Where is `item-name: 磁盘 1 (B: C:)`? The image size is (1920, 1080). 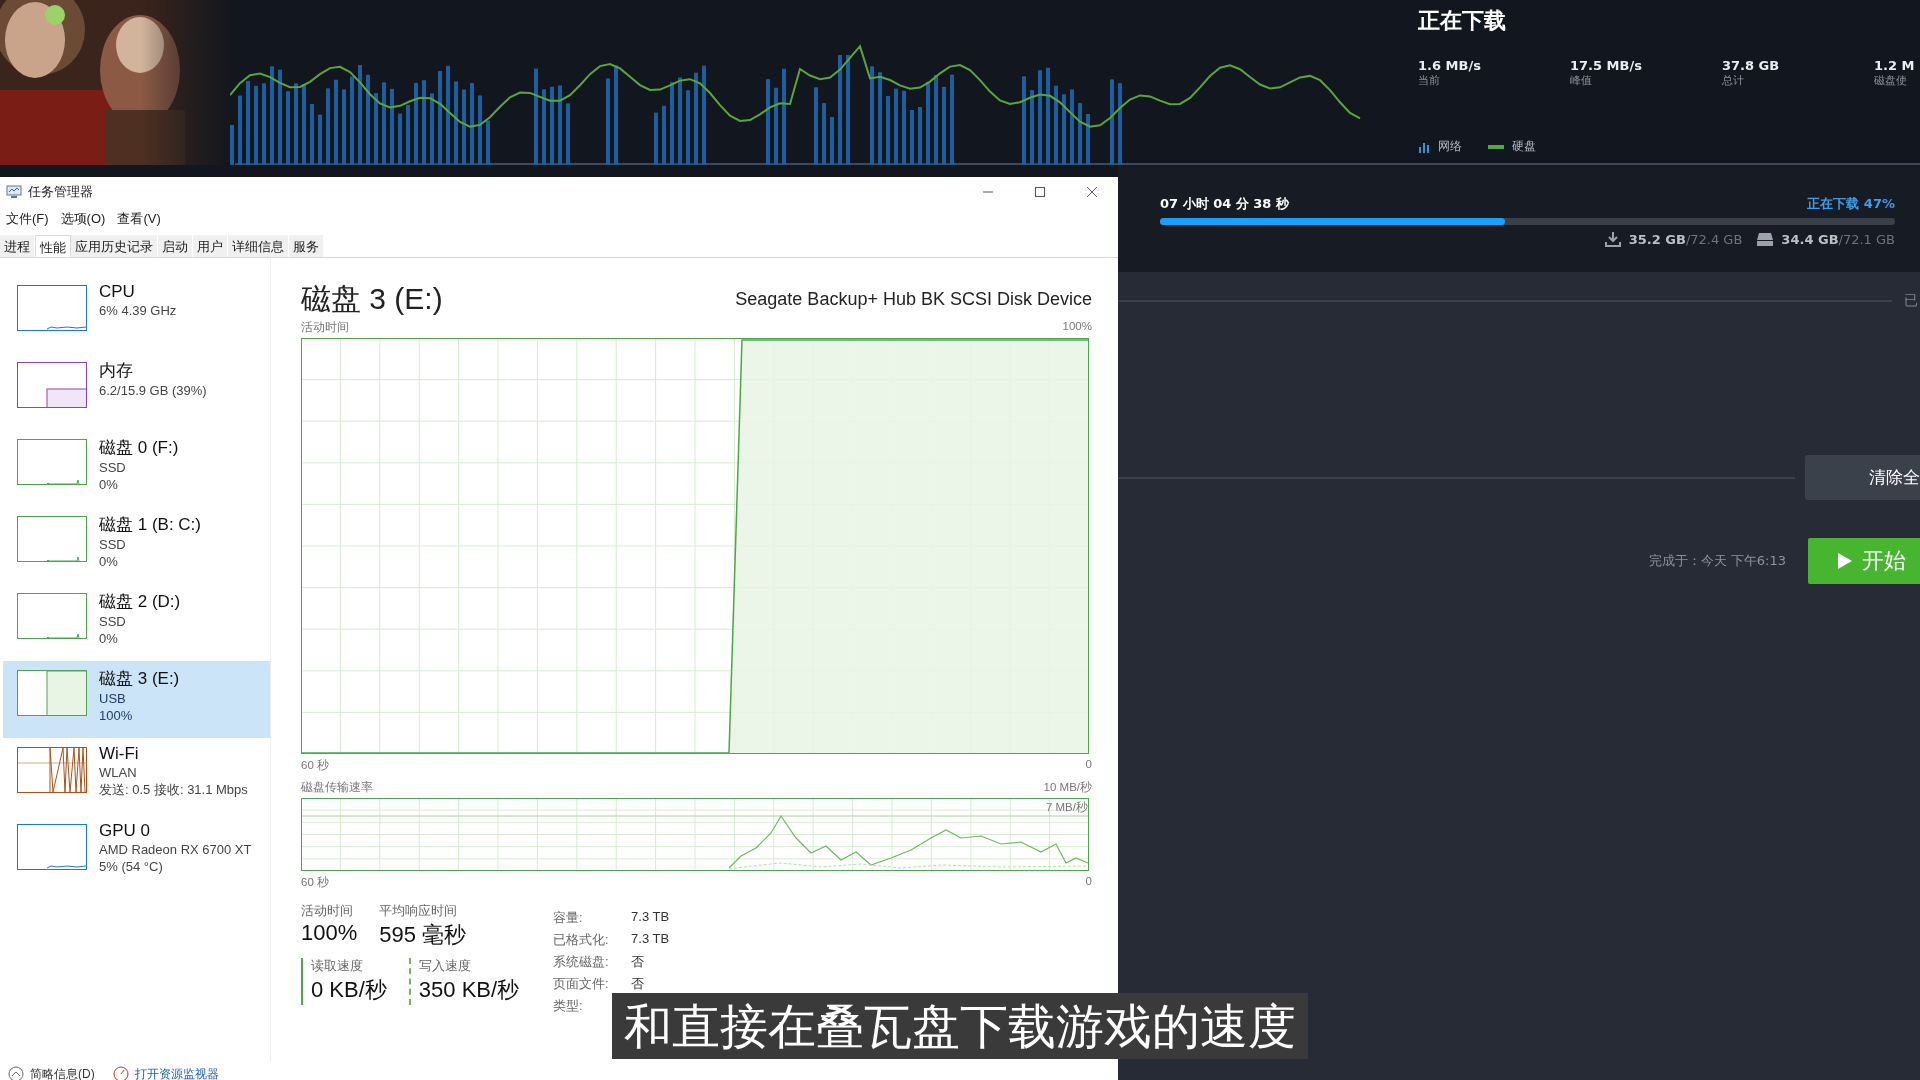
item-name: 磁盘 1 (B: C:) is located at coordinates (150, 525).